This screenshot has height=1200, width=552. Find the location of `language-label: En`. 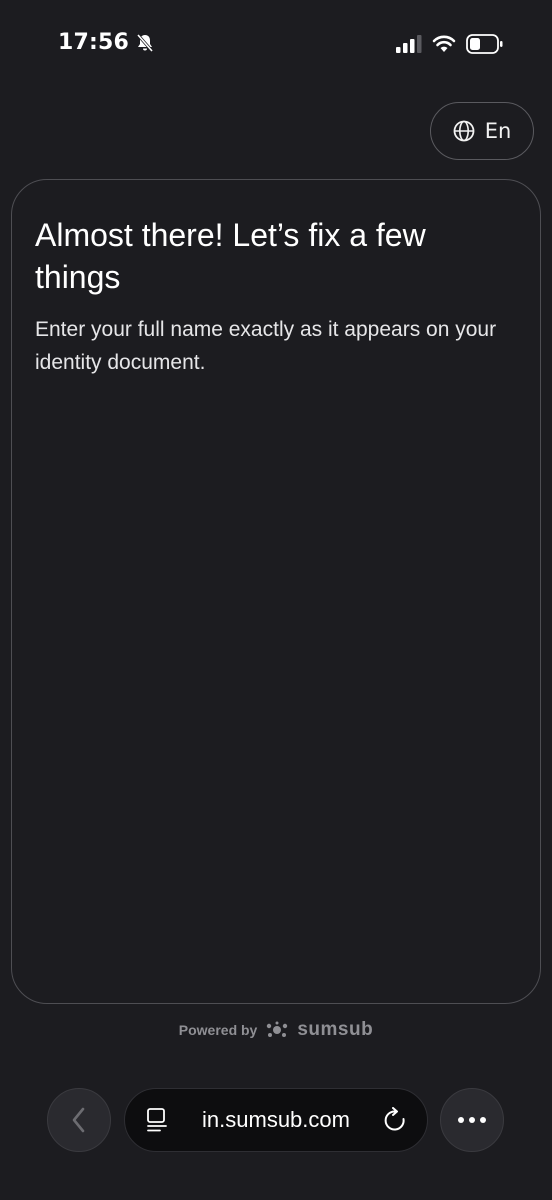

language-label: En is located at coordinates (498, 131).